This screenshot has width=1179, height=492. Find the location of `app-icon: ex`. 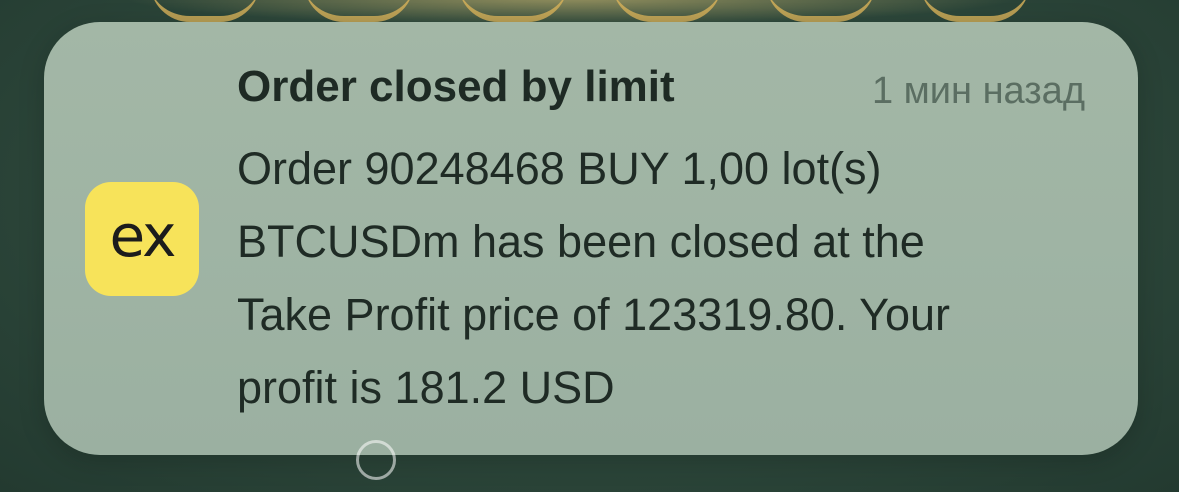

app-icon: ex is located at coordinates (142, 239).